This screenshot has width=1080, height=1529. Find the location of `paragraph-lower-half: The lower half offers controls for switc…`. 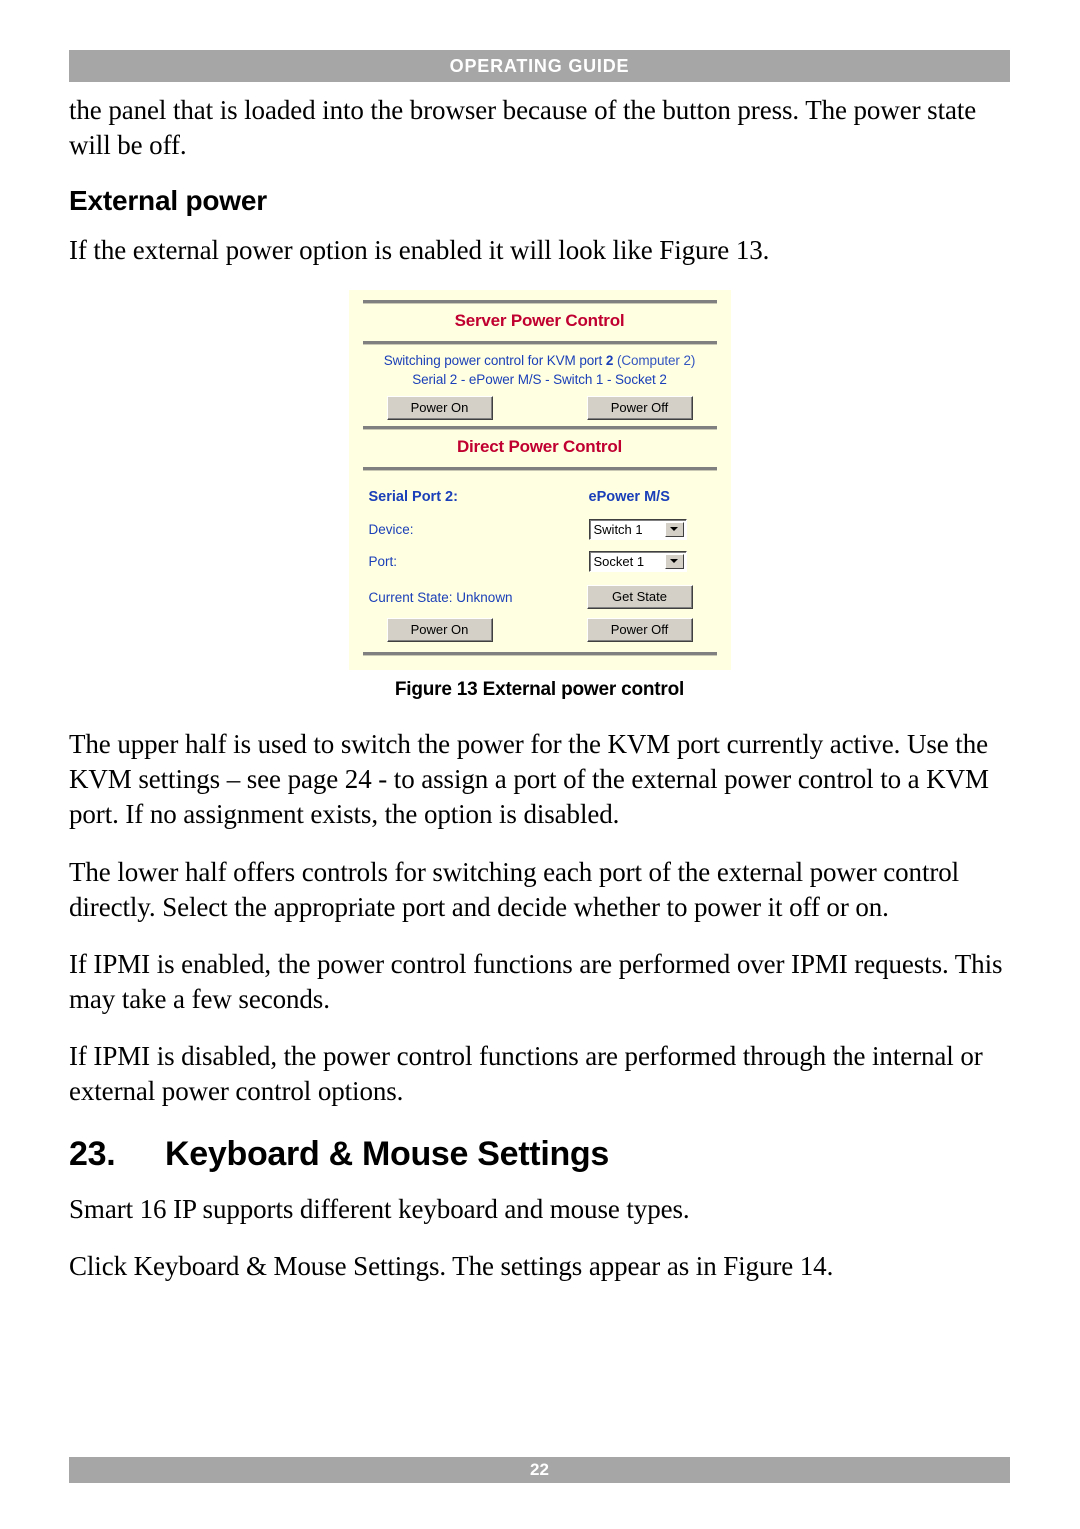

paragraph-lower-half: The lower half offers controls for switc… is located at coordinates (514, 889).